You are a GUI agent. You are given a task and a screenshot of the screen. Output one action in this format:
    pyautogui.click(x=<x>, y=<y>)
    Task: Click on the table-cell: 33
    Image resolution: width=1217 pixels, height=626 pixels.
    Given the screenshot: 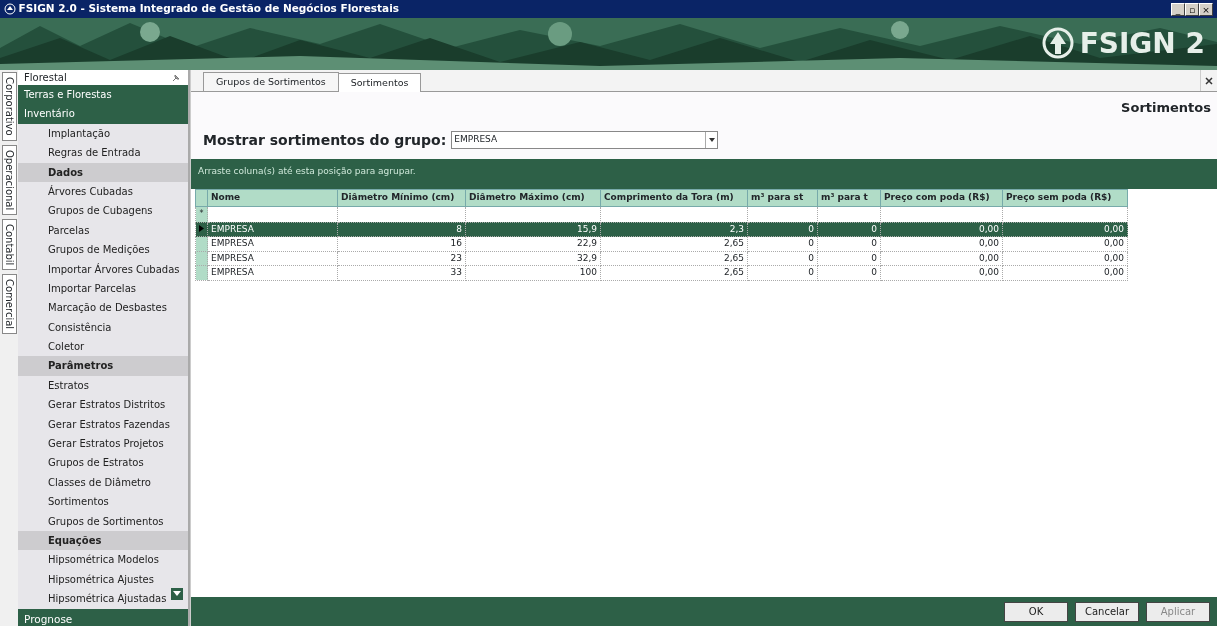 What is the action you would take?
    pyautogui.click(x=456, y=272)
    